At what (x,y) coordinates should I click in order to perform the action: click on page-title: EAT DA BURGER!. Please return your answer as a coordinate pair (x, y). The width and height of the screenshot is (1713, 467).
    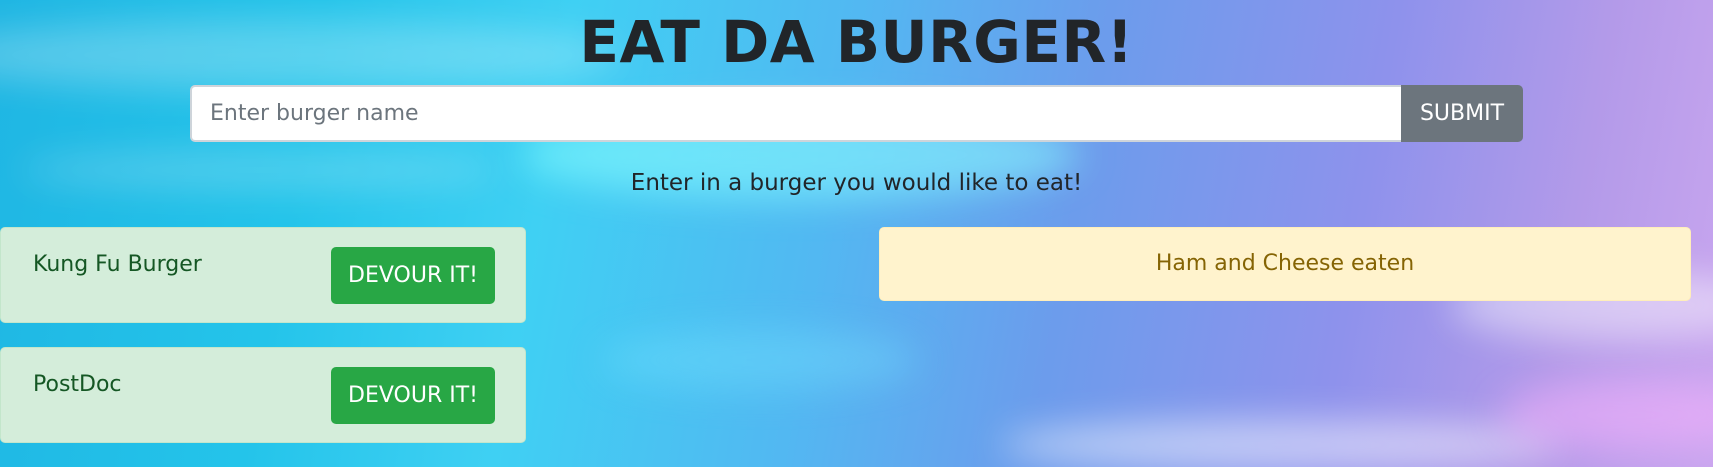
    Looking at the image, I should click on (856, 42).